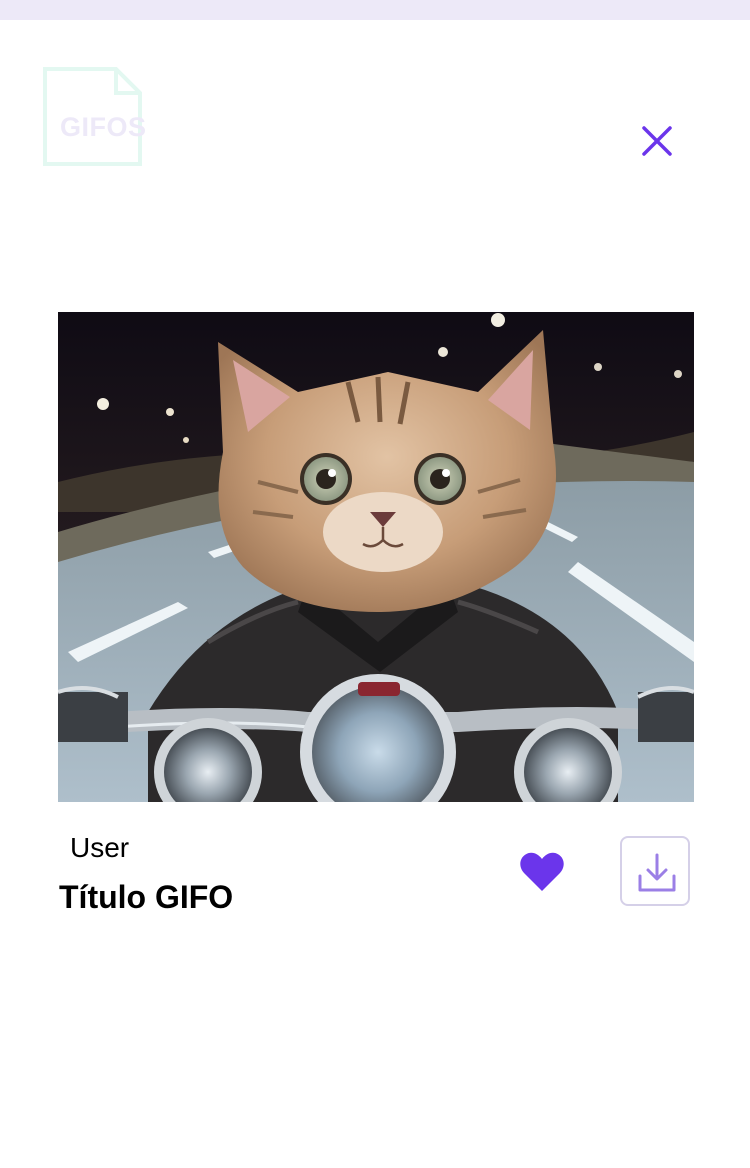 The image size is (750, 1168). I want to click on download-button, so click(655, 871).